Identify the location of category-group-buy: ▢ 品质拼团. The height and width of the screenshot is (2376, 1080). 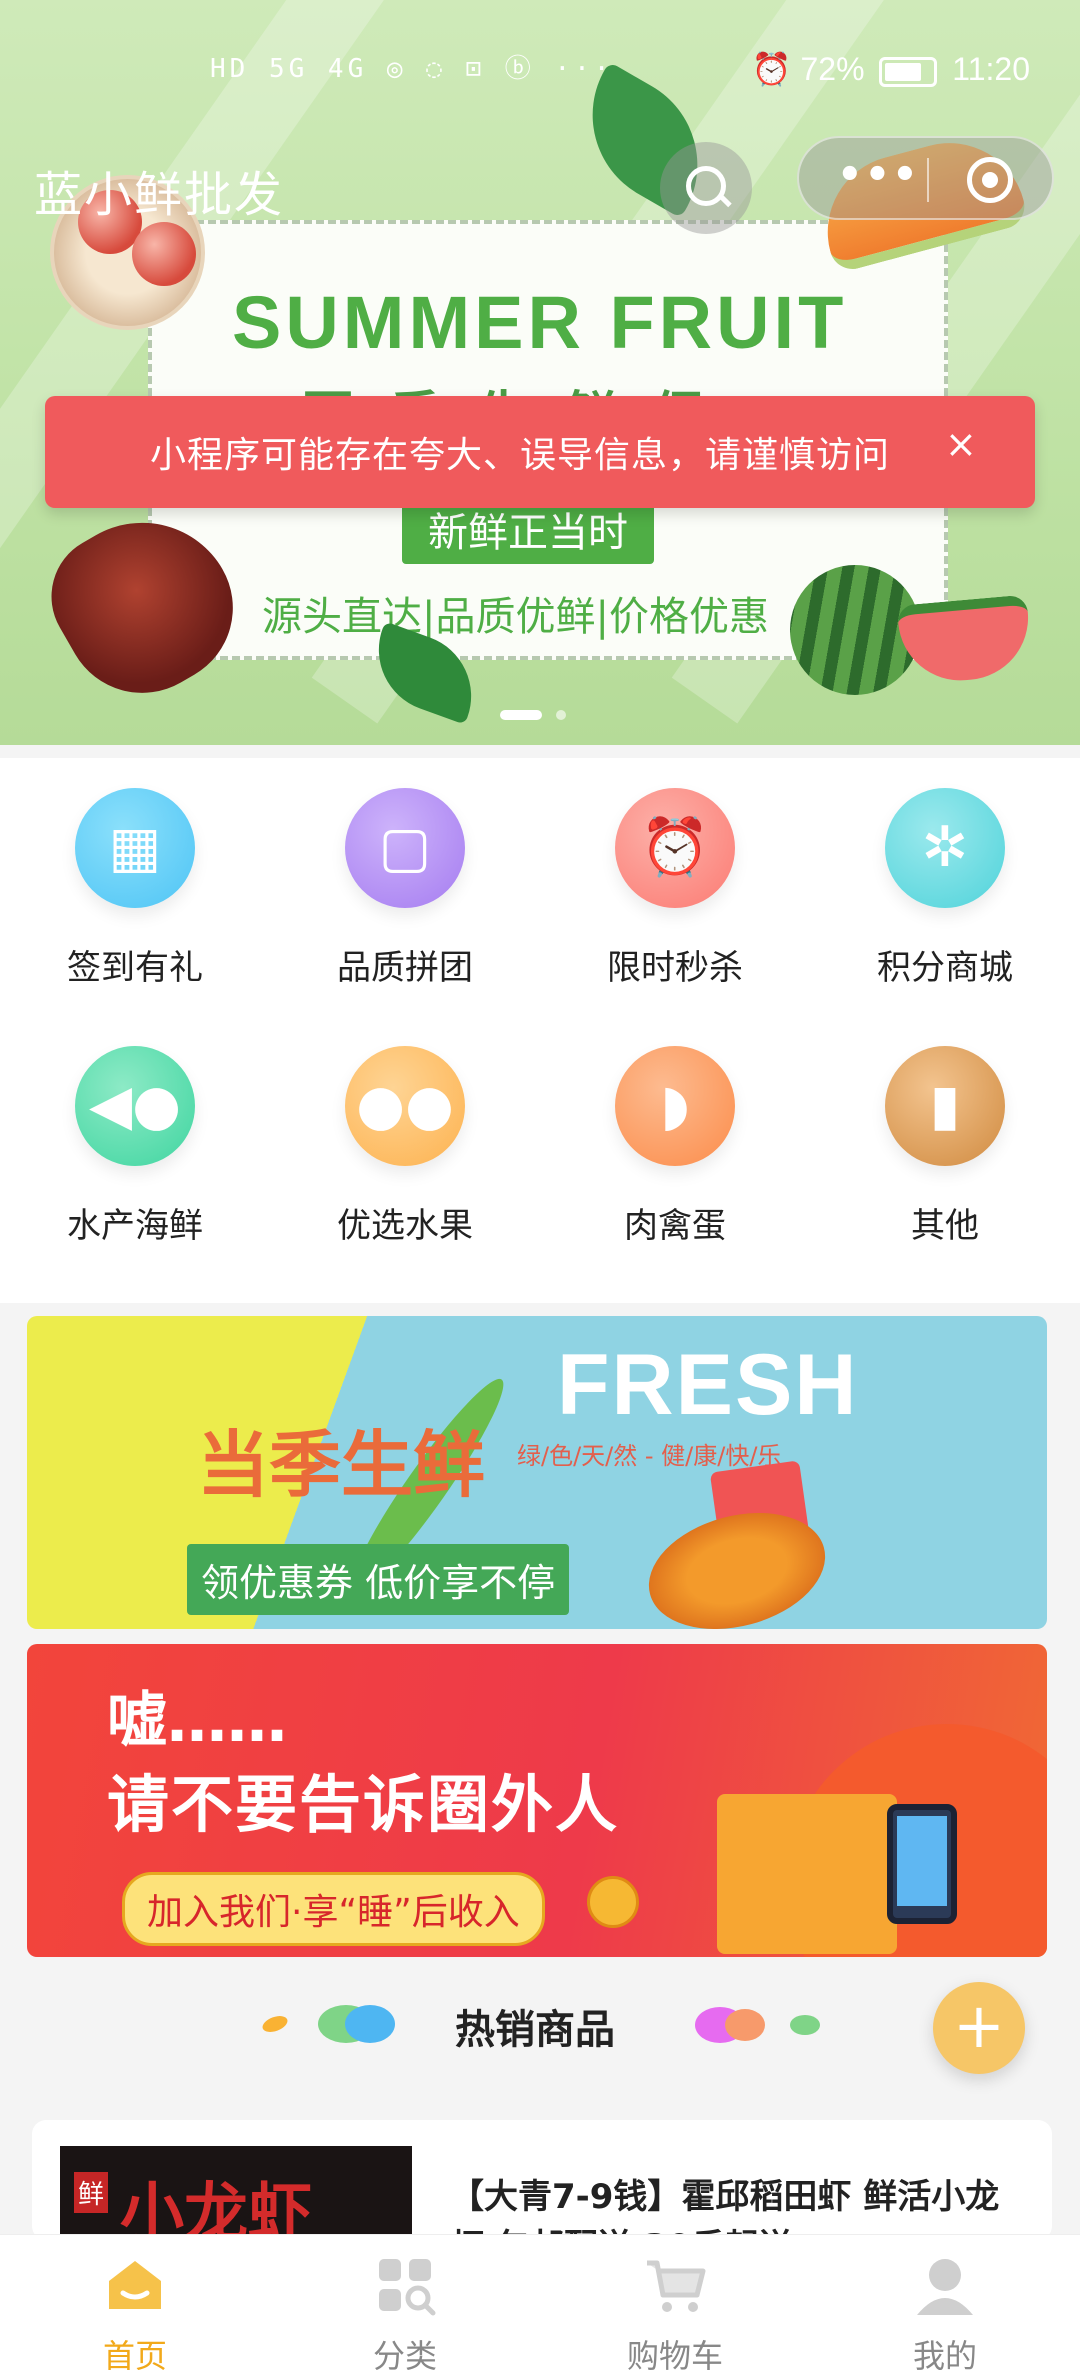
(405, 883).